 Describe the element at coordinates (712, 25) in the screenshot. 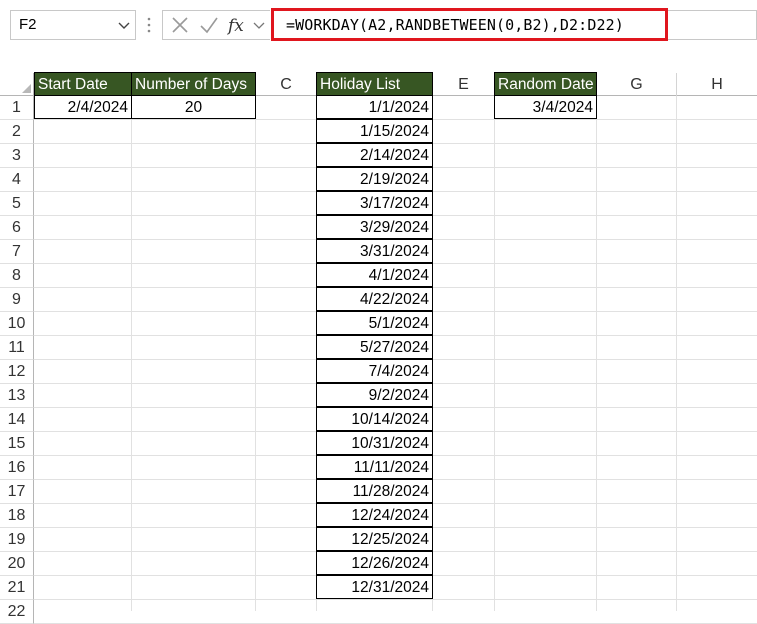

I see `formula-input-extension` at that location.